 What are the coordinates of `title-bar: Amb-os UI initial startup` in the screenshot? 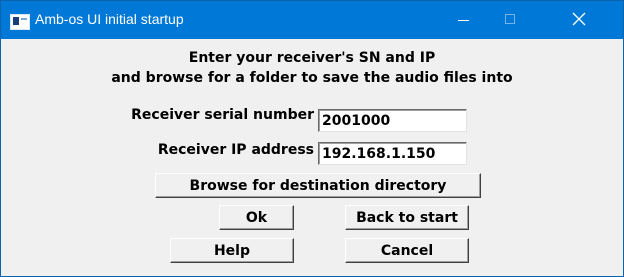 It's located at (312, 20).